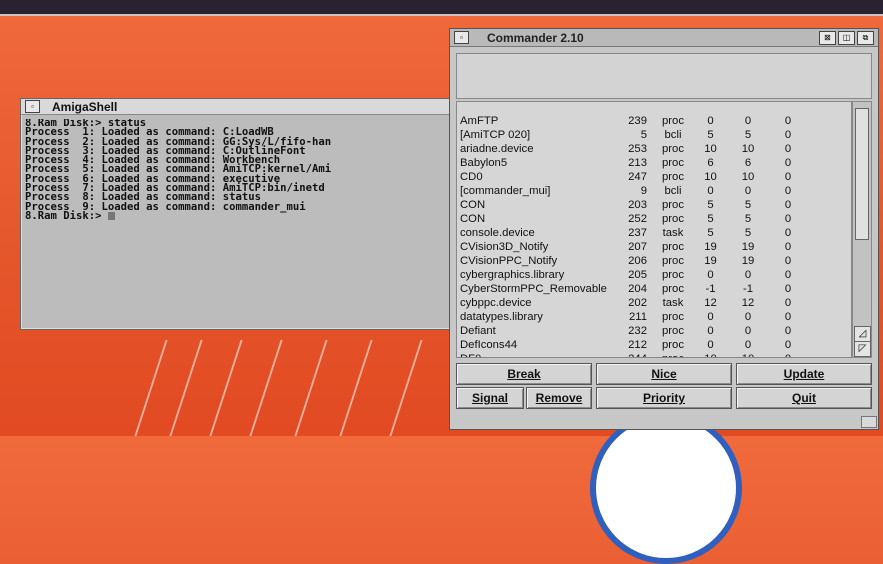  I want to click on table-cell: -1, so click(748, 289).